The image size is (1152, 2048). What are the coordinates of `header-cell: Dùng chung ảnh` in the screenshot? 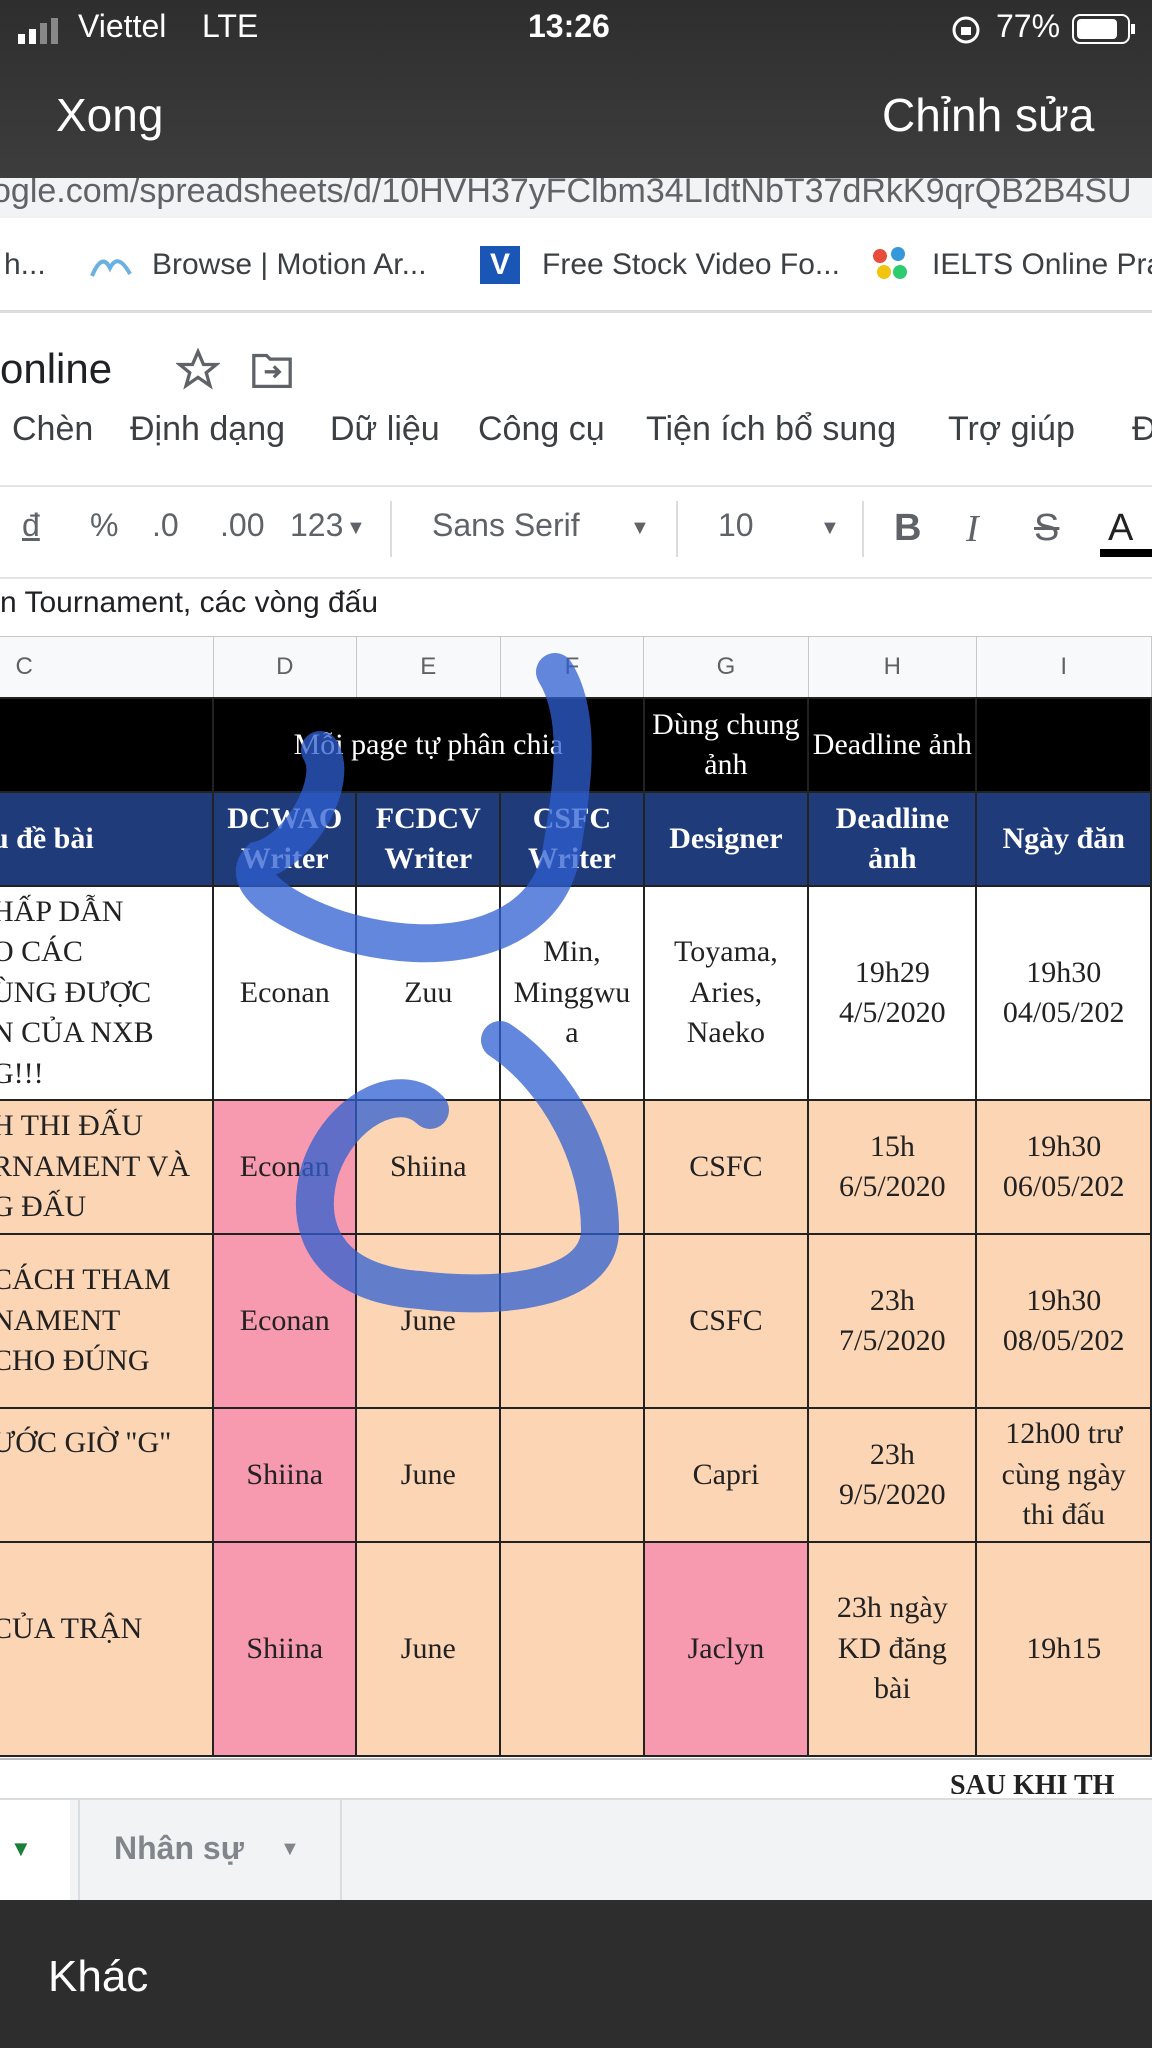 It's located at (726, 745).